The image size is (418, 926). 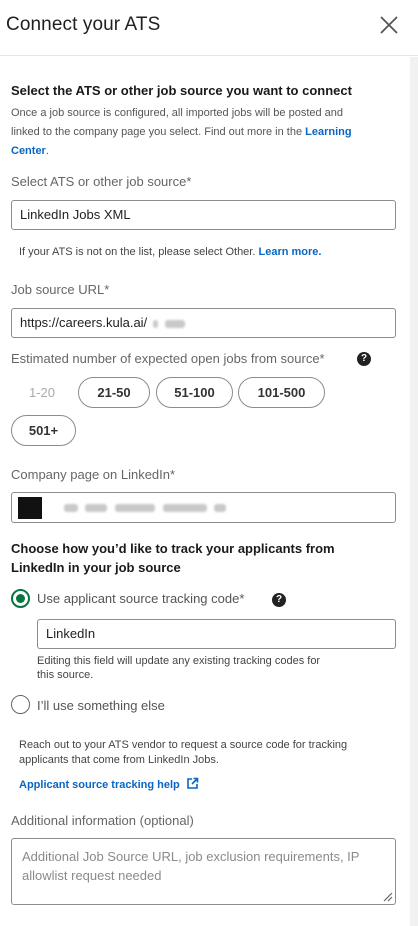 I want to click on radio-use-tracking-code-label: Use applicant source tracking code*, so click(x=140, y=598).